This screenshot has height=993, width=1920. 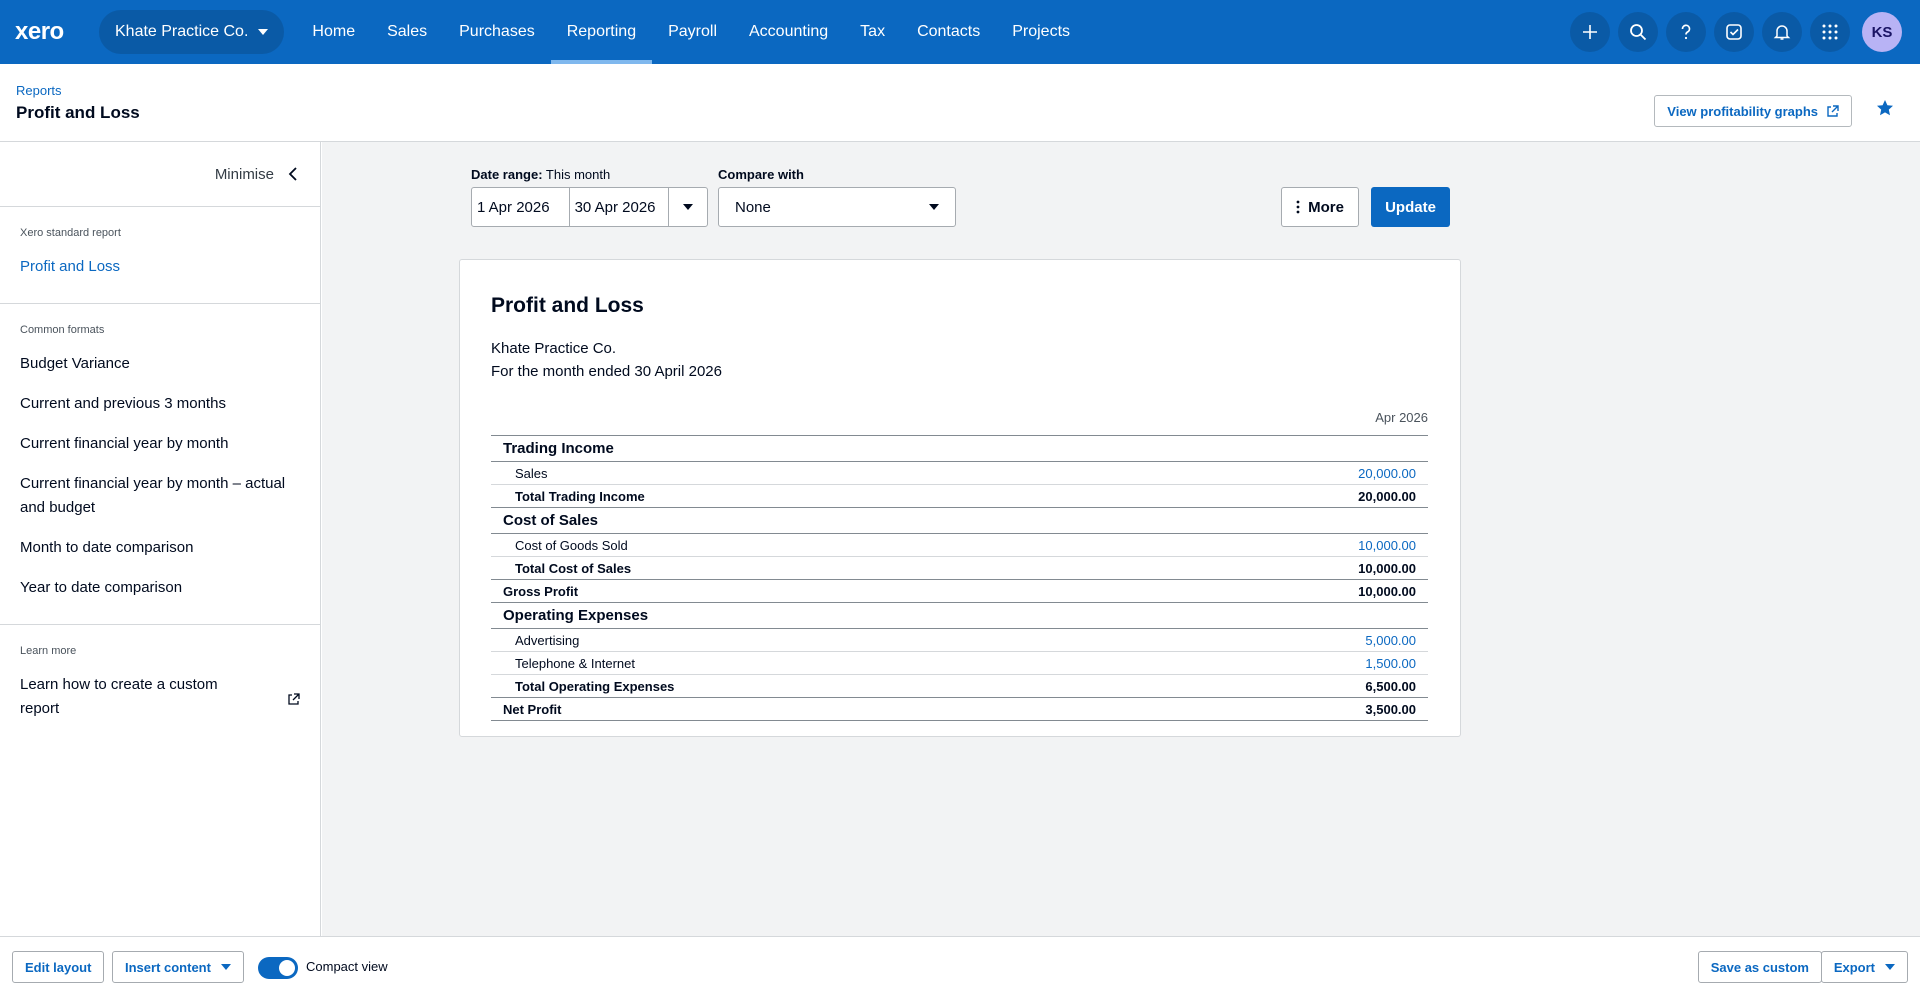 I want to click on sidebar-item-profit-and-loss: Profit and Loss, so click(x=160, y=269).